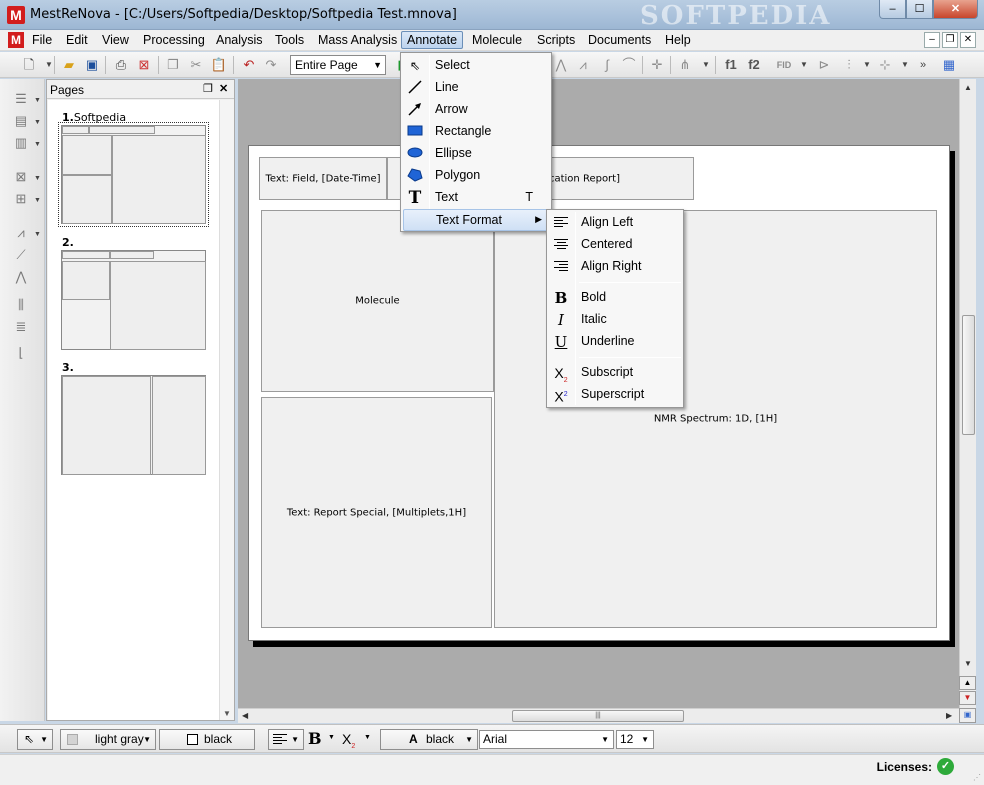 The image size is (984, 785). Describe the element at coordinates (497, 40) in the screenshot. I see `menu-molecule: Molecule` at that location.